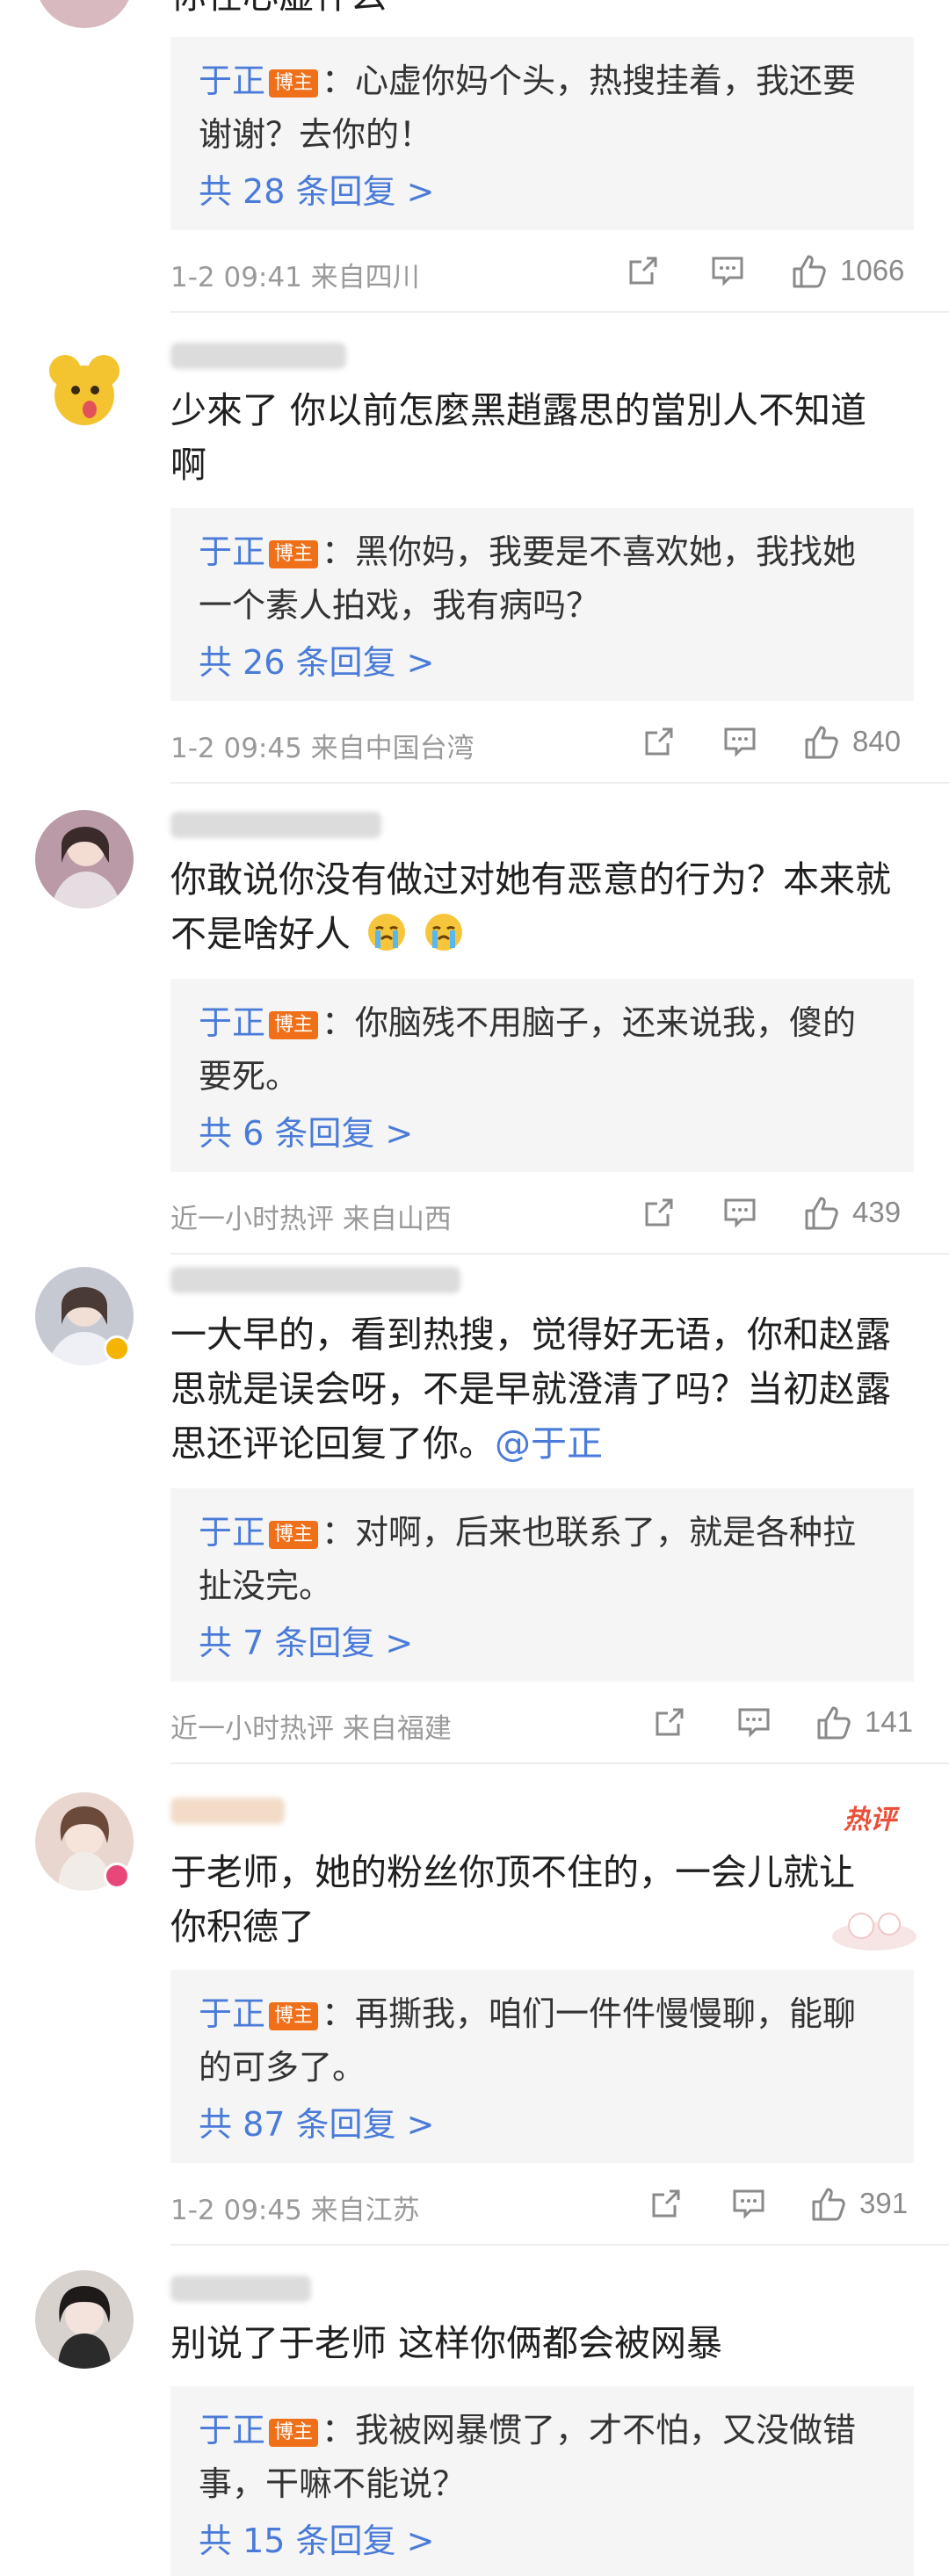 The image size is (949, 2576). I want to click on view-replies-link: 共 15 条回复 >, so click(316, 2538).